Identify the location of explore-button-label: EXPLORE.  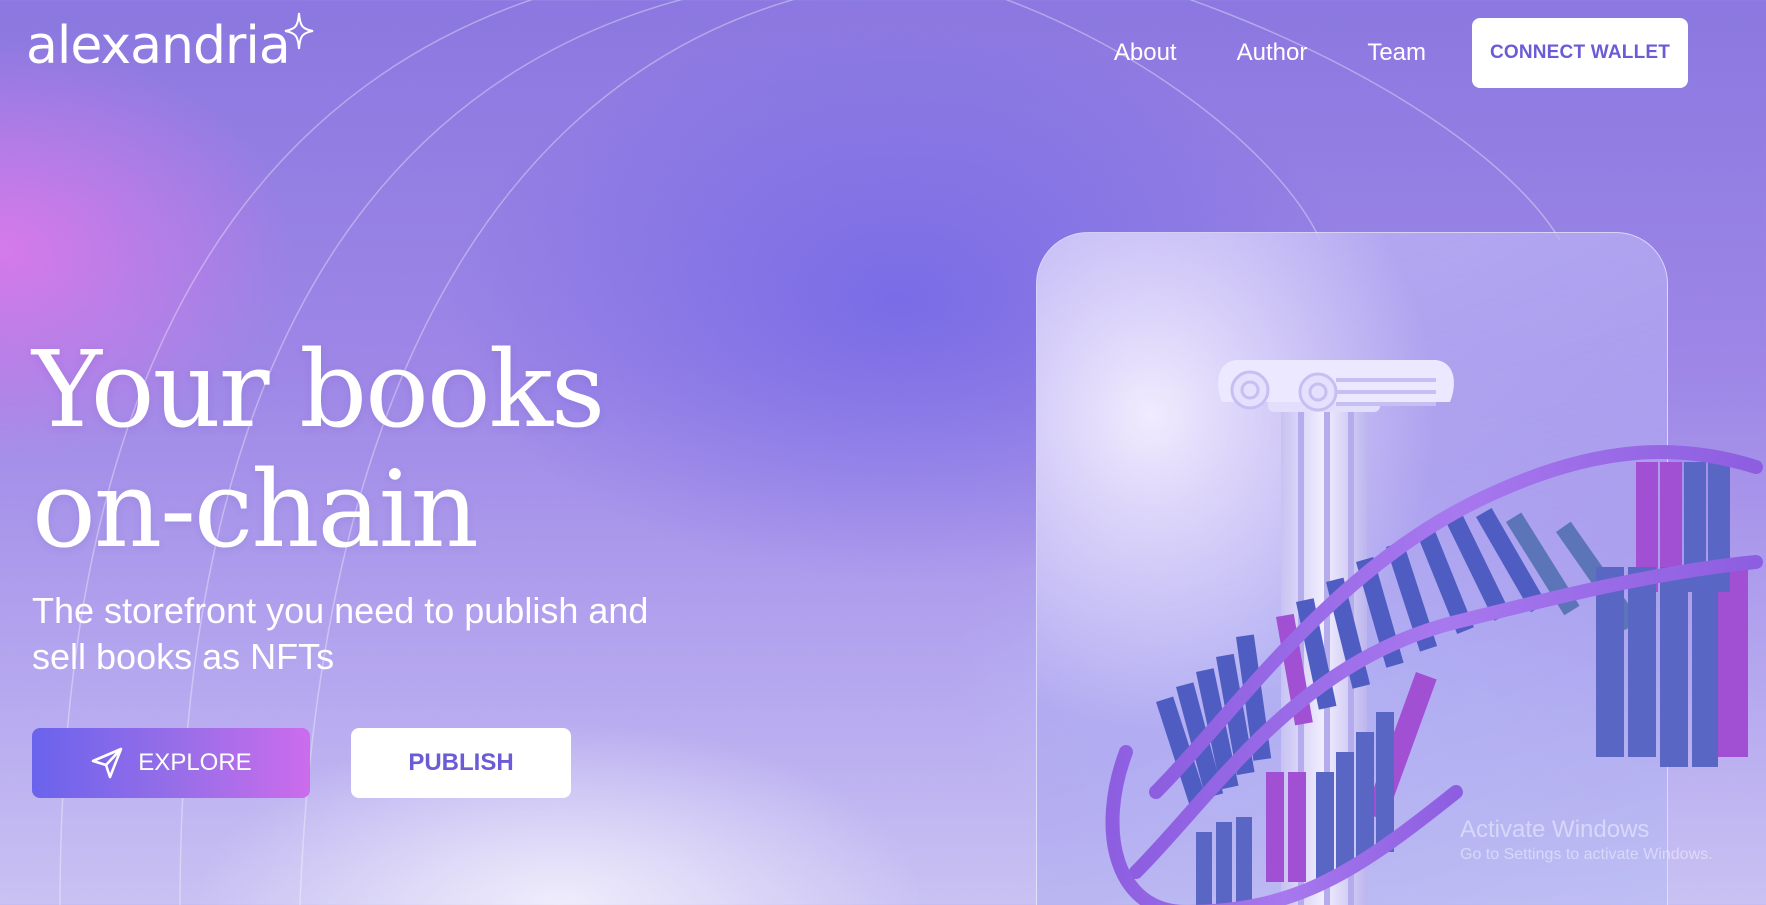
(195, 762).